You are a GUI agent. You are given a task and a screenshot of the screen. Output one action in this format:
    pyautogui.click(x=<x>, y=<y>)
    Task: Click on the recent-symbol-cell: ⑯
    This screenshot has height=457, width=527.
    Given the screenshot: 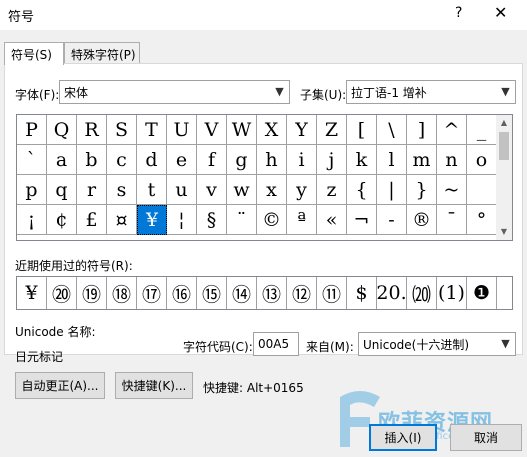 What is the action you would take?
    pyautogui.click(x=182, y=293)
    